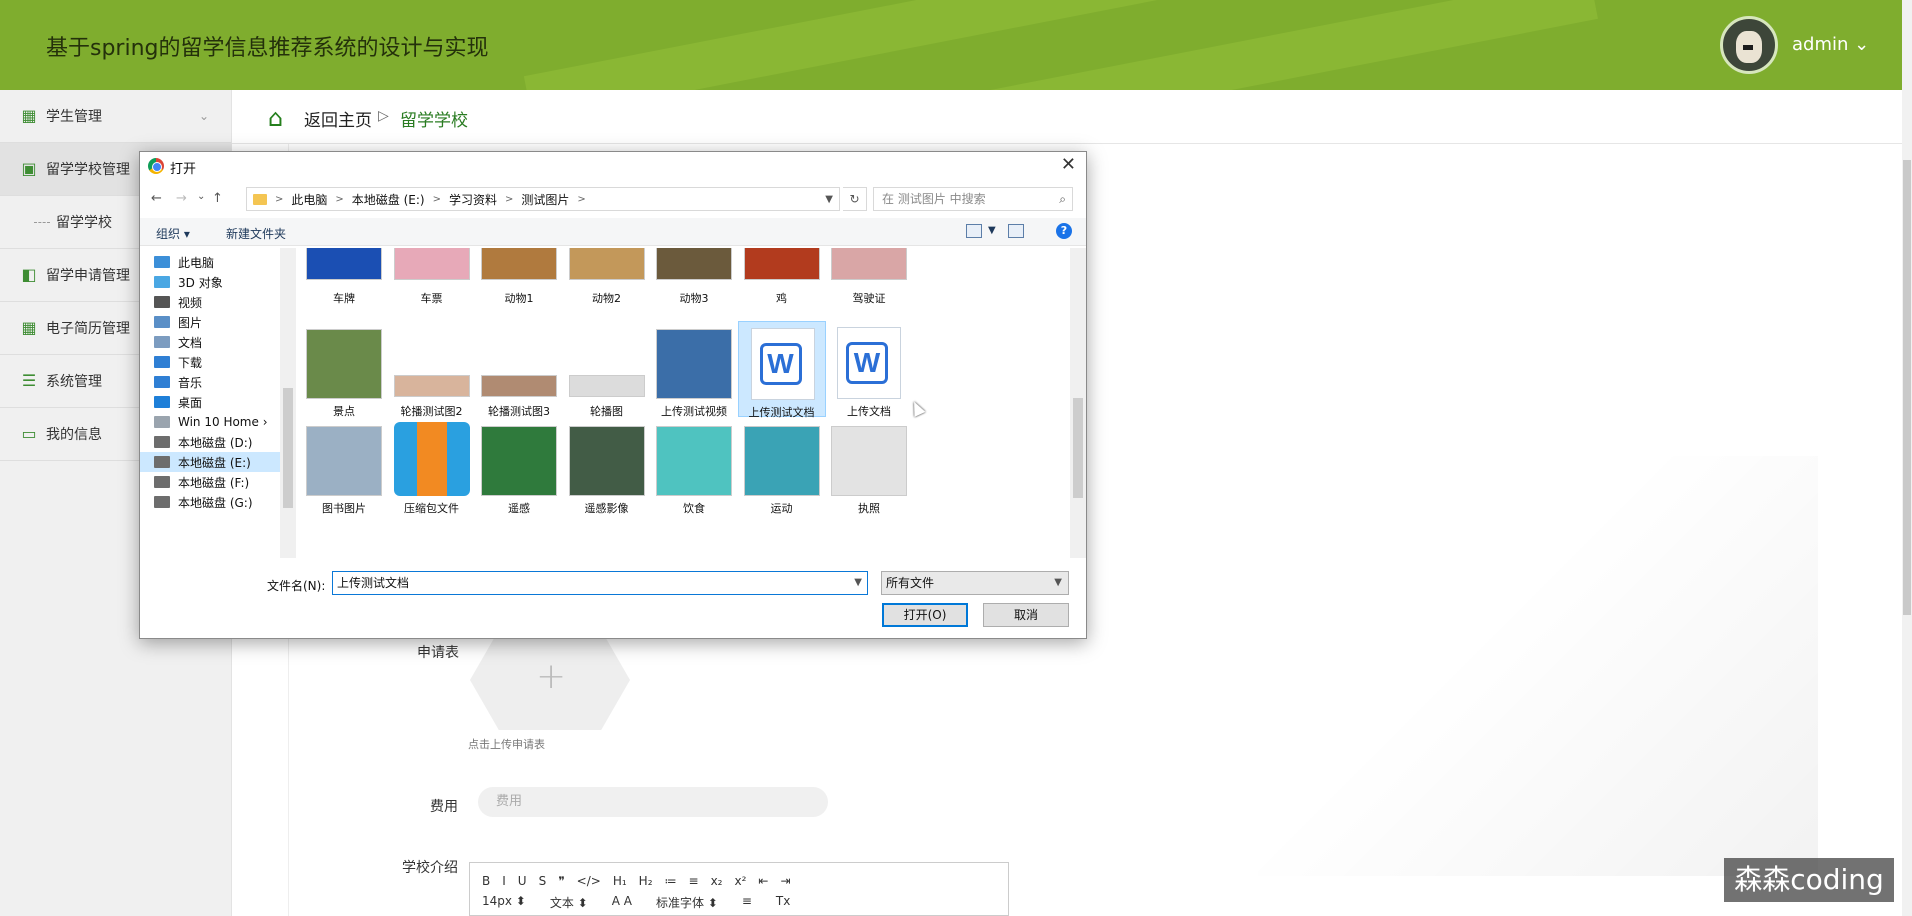  I want to click on breadcrumb-home: 返回主页, so click(338, 118).